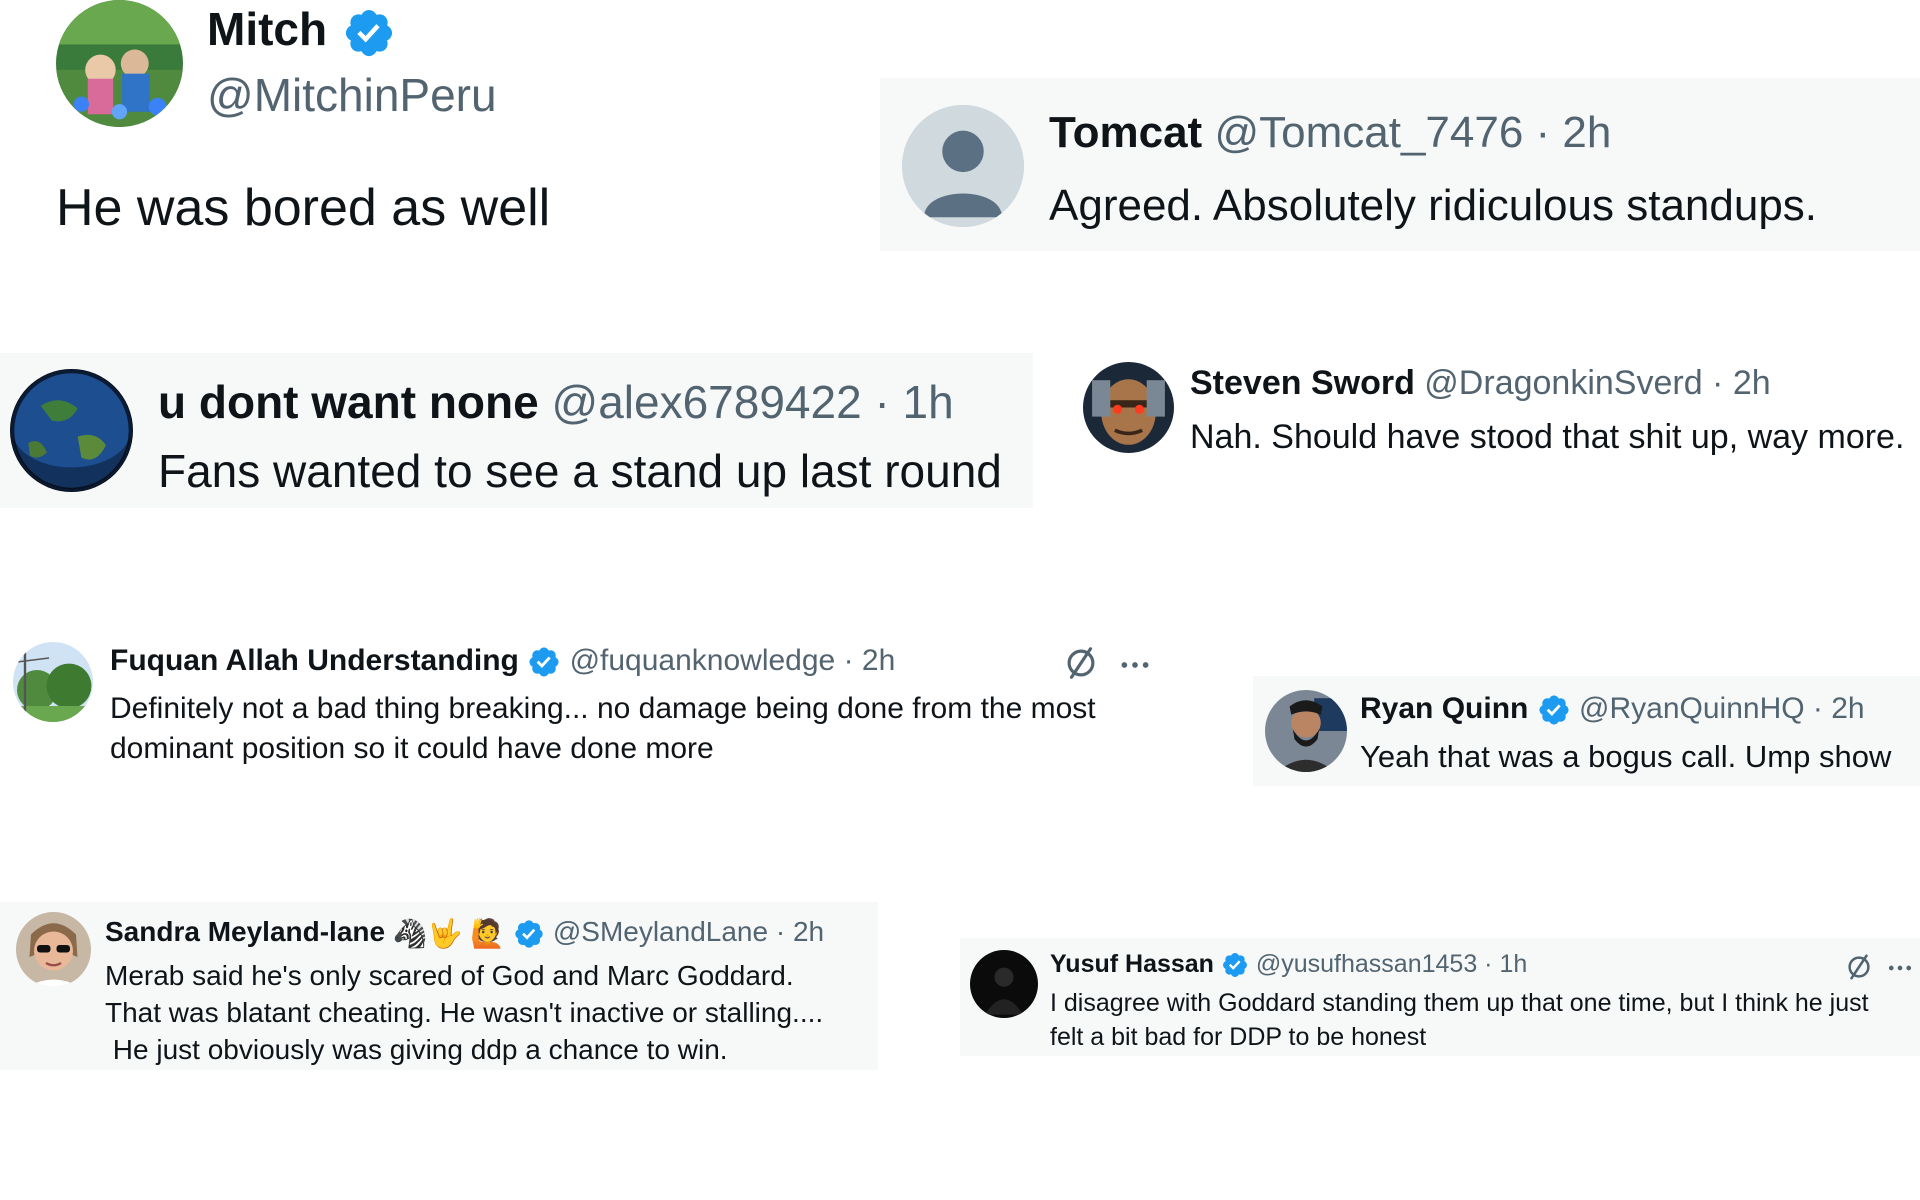  I want to click on author-handle: @yusufhassan1453 · 1h, so click(1391, 964).